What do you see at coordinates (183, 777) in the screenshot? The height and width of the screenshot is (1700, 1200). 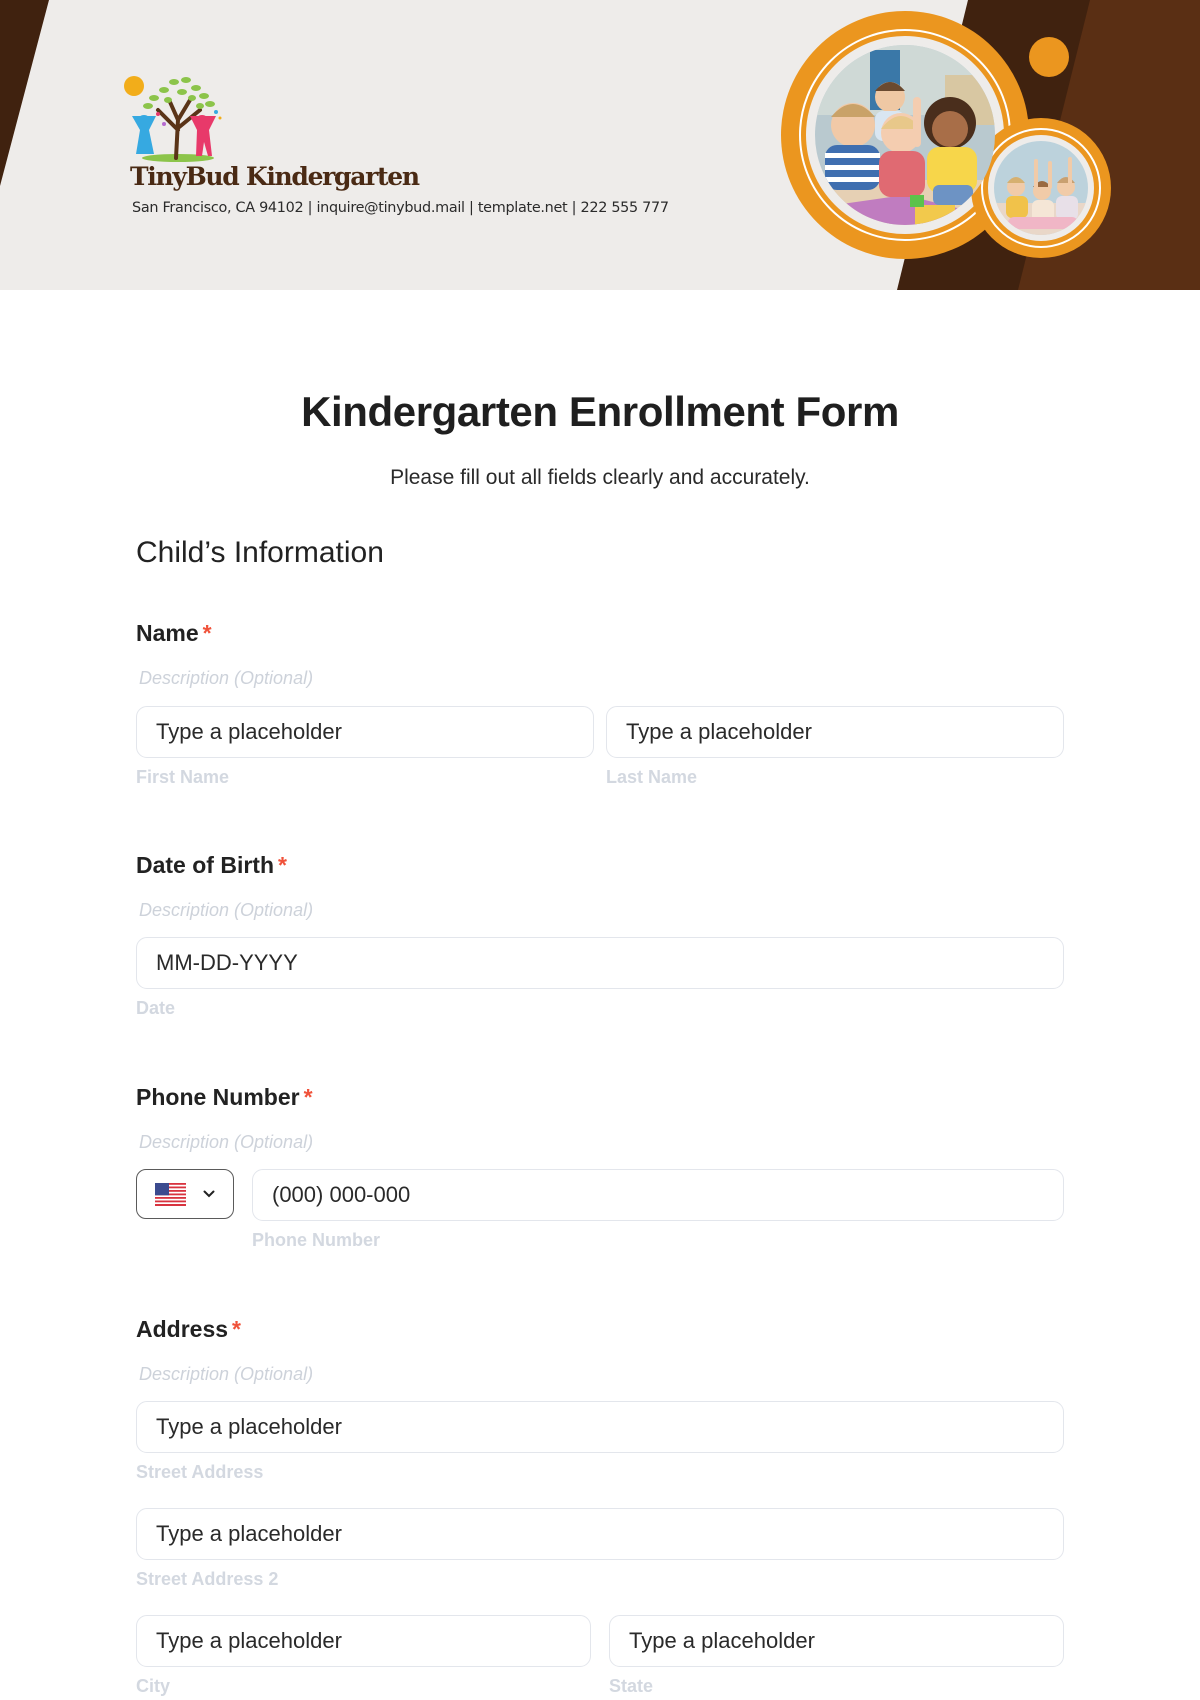 I see `first-name-sublabel: First Name` at bounding box center [183, 777].